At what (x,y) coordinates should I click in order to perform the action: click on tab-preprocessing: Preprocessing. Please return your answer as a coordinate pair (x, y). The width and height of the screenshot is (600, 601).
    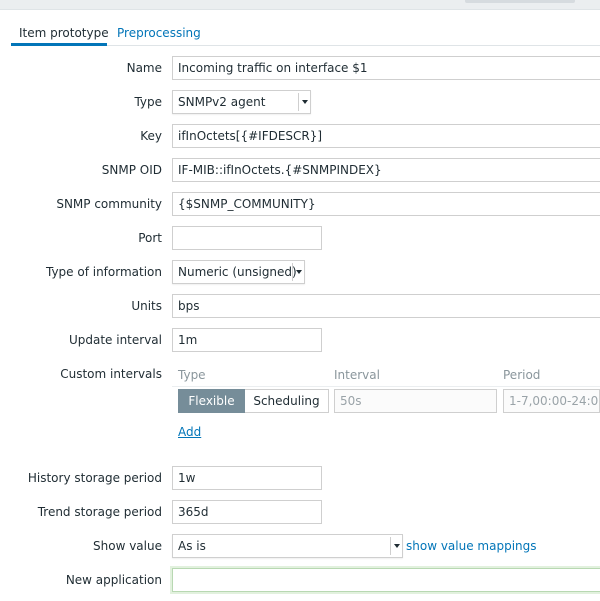
    Looking at the image, I should click on (159, 33).